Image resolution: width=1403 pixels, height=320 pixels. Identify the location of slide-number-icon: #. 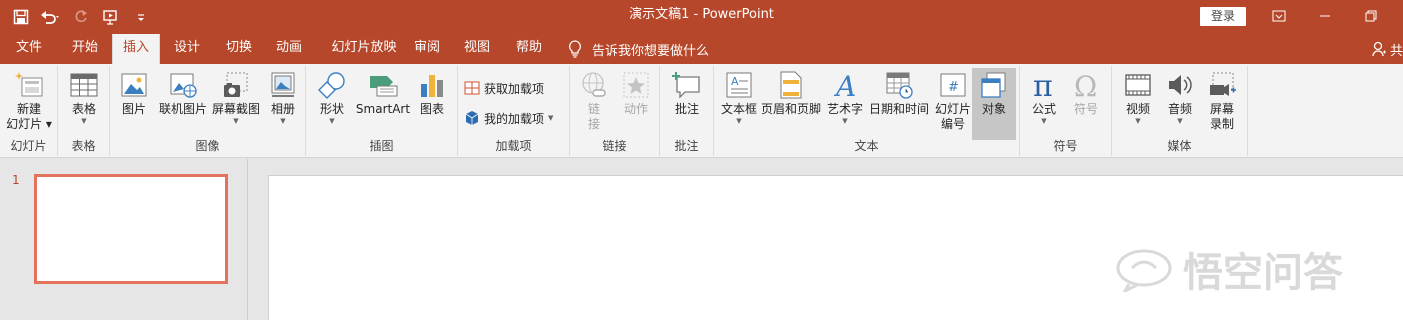
(953, 85).